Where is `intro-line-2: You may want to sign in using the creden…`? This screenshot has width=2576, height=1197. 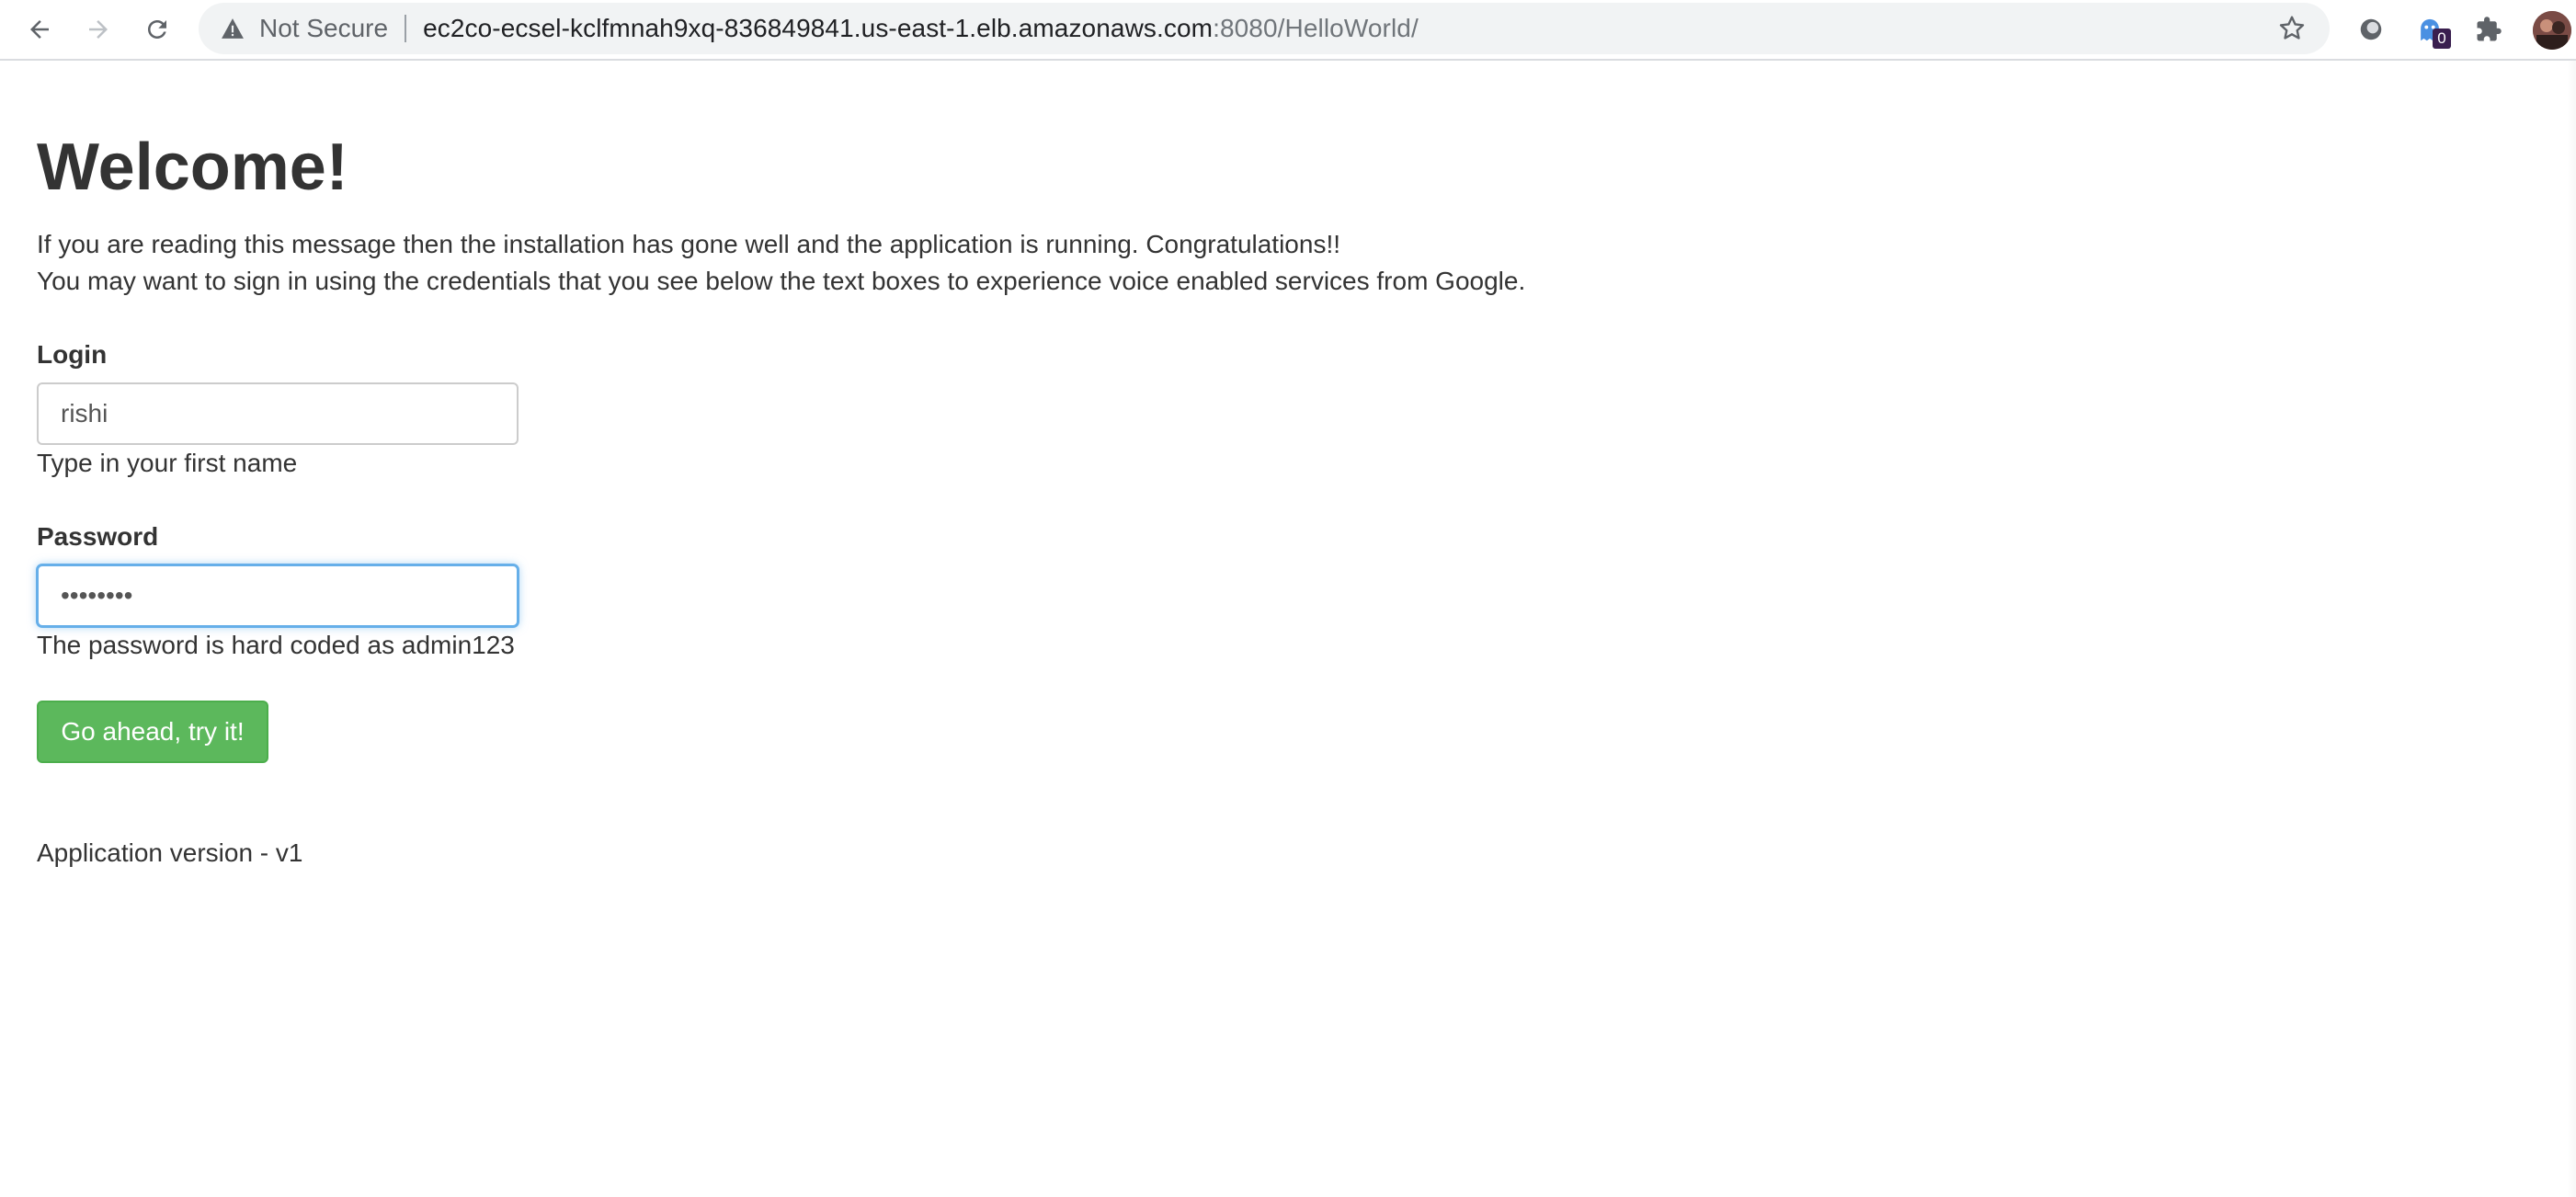
intro-line-2: You may want to sign in using the creden… is located at coordinates (781, 281).